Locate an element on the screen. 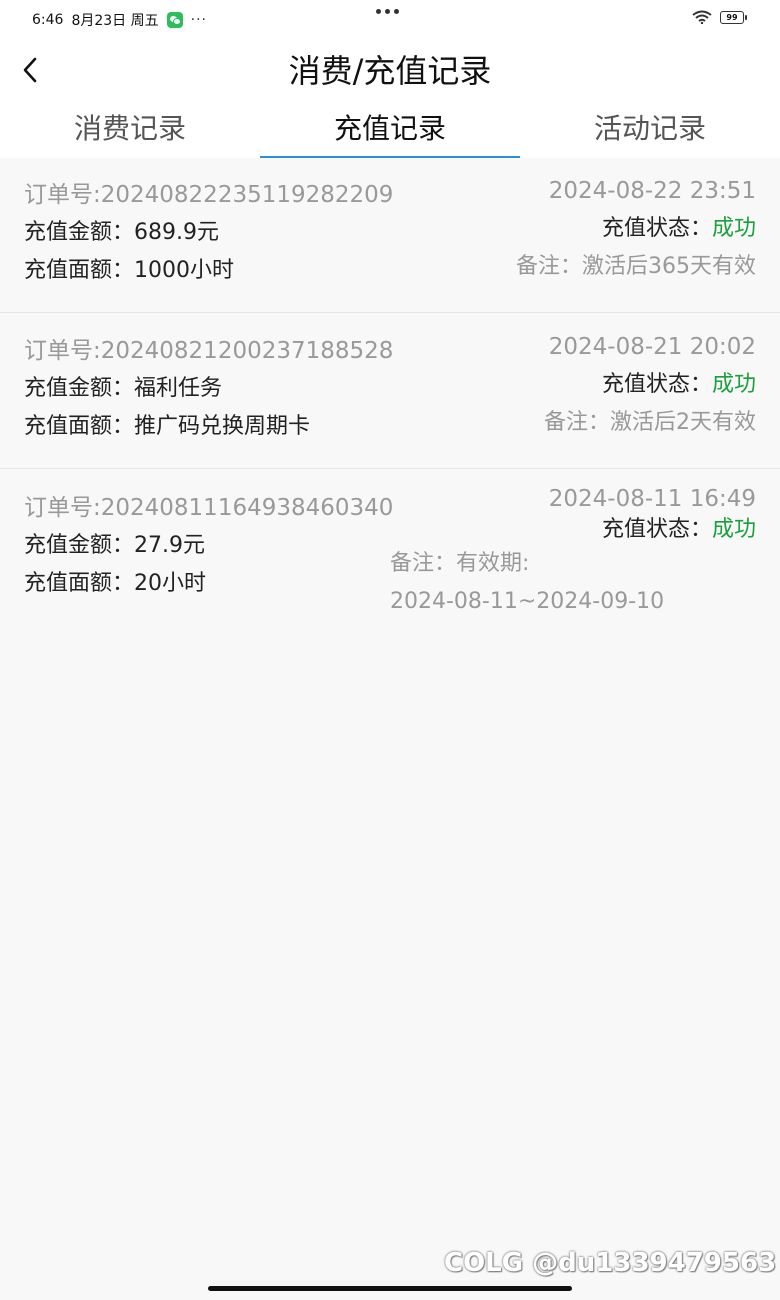 The image size is (780, 1300). battery-icon: 99 is located at coordinates (733, 17).